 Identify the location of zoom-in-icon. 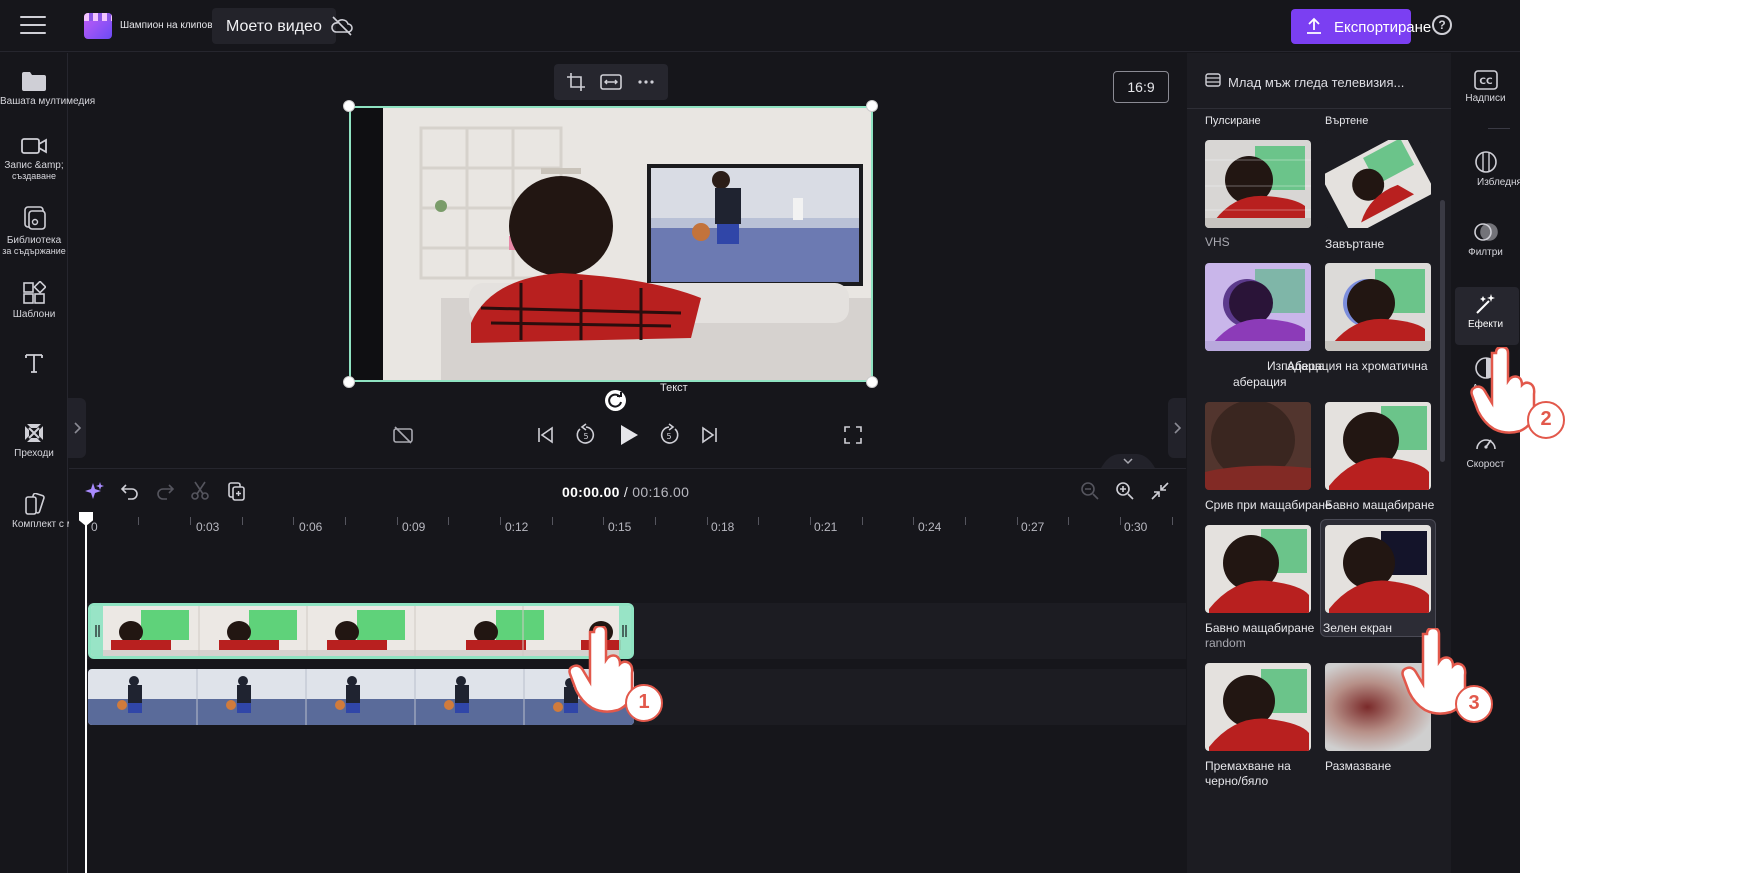
(1125, 491).